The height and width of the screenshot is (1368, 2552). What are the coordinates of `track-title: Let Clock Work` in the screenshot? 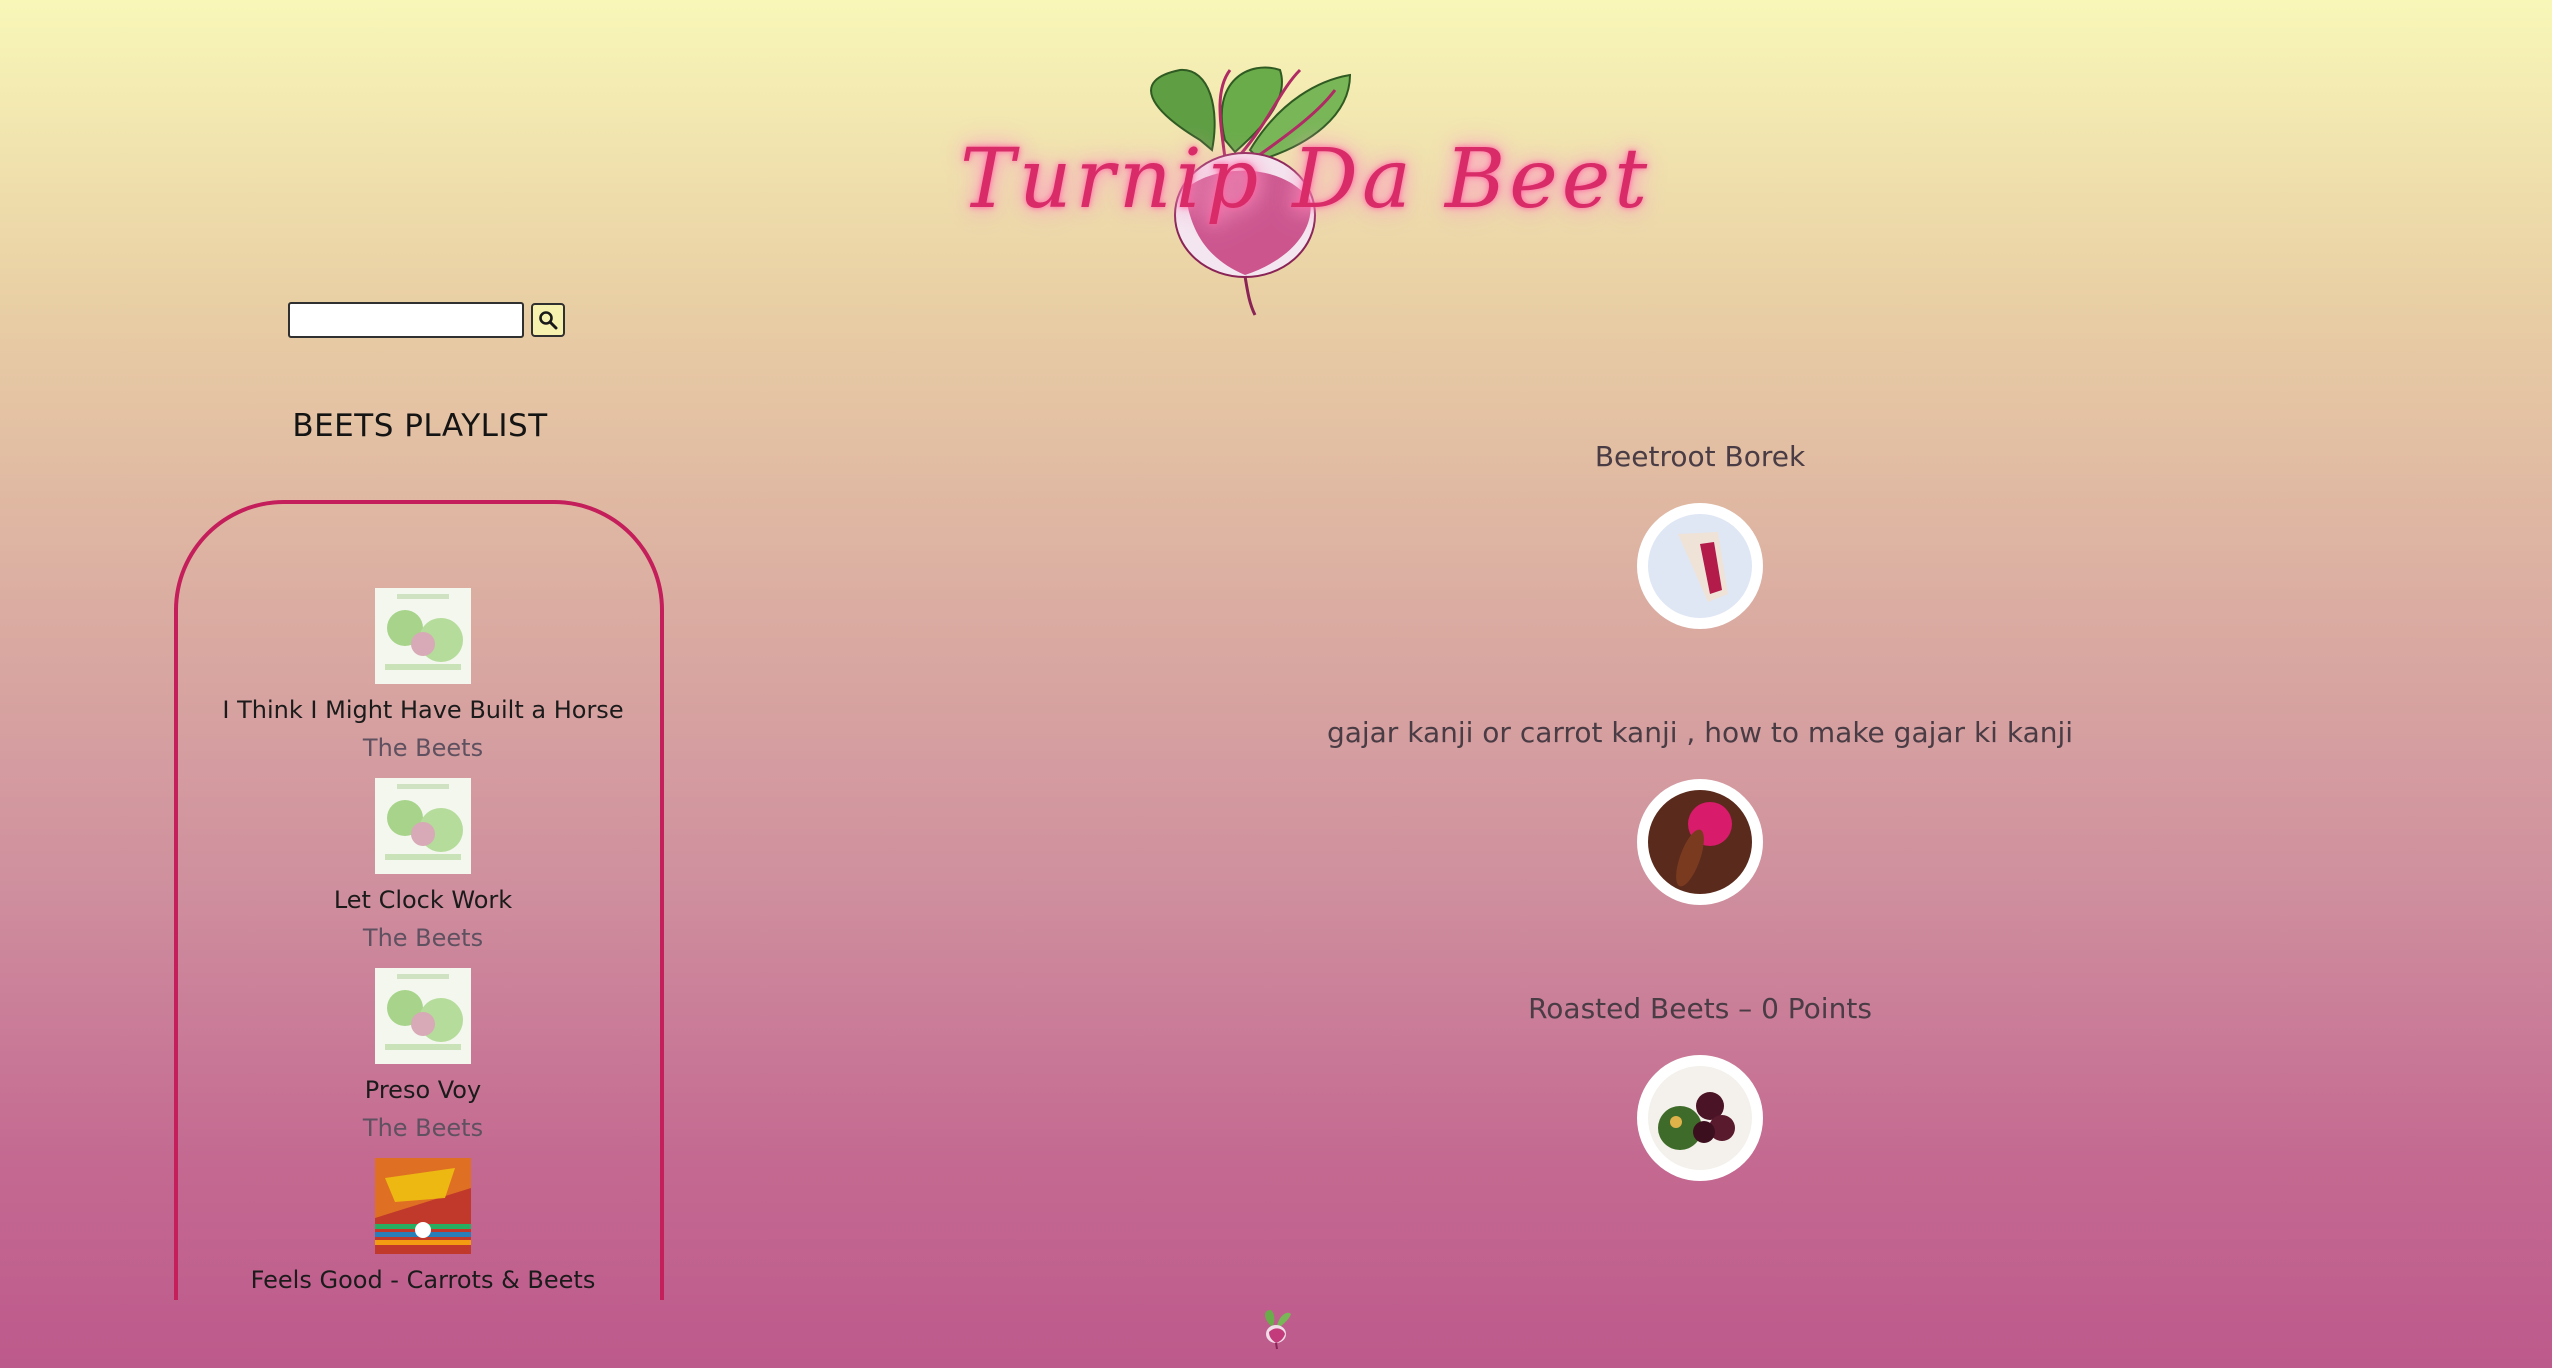 It's located at (423, 900).